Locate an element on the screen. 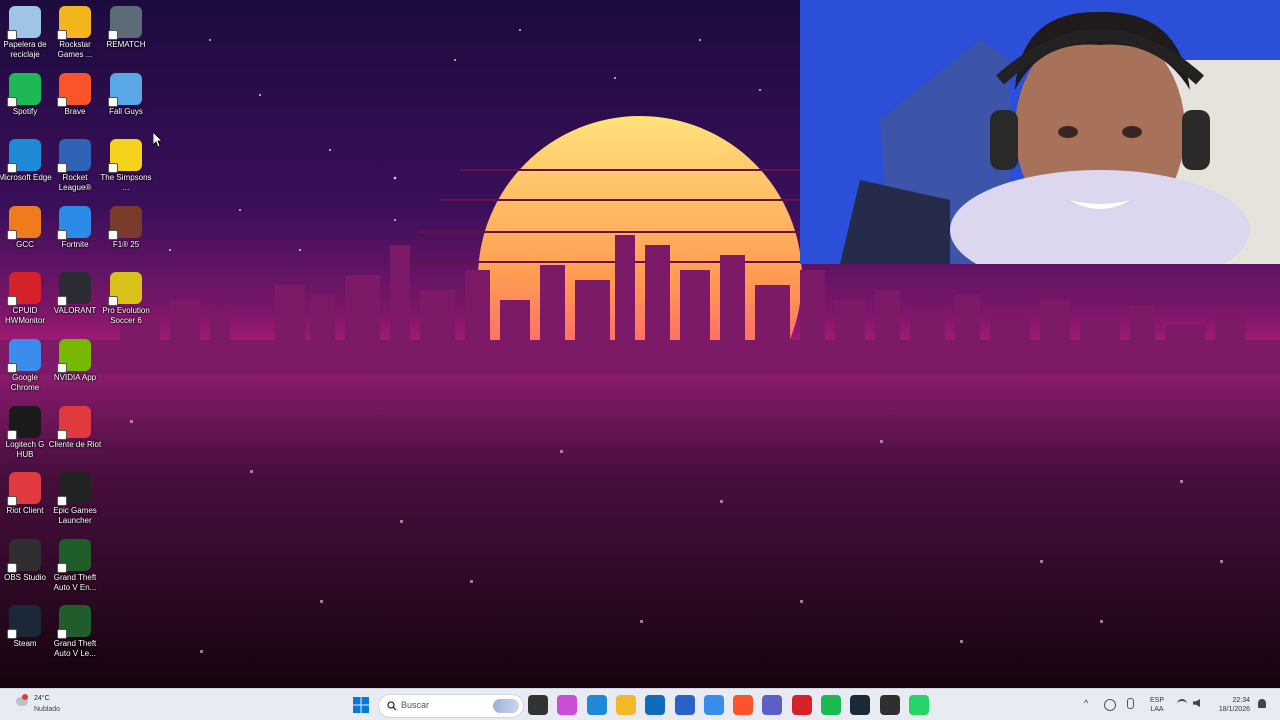  whatsapp-icon is located at coordinates (919, 705).